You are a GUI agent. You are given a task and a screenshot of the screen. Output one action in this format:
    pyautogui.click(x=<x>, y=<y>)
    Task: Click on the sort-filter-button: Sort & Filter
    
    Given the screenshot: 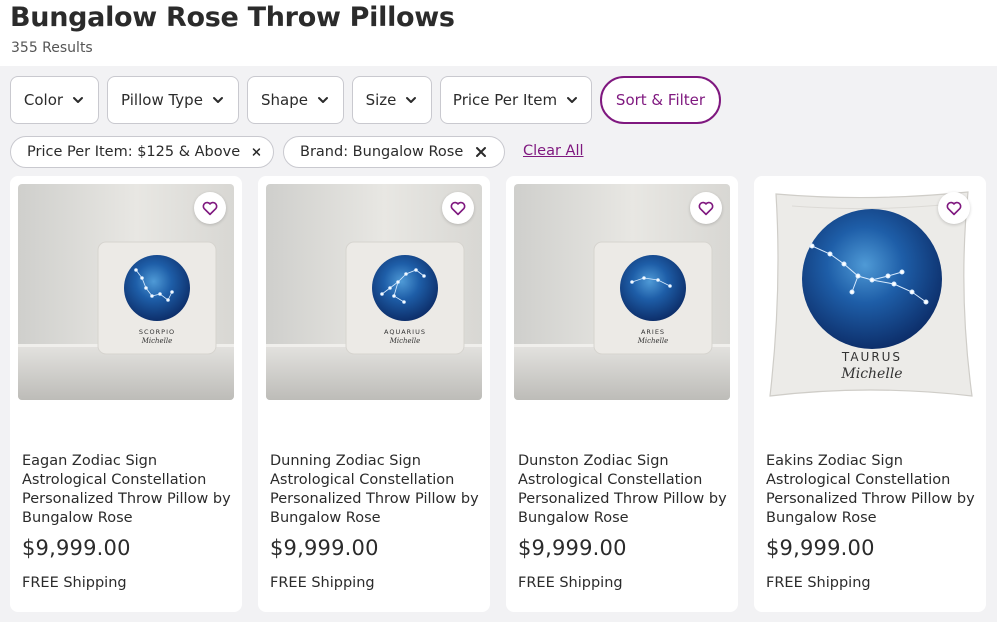 What is the action you would take?
    pyautogui.click(x=660, y=100)
    